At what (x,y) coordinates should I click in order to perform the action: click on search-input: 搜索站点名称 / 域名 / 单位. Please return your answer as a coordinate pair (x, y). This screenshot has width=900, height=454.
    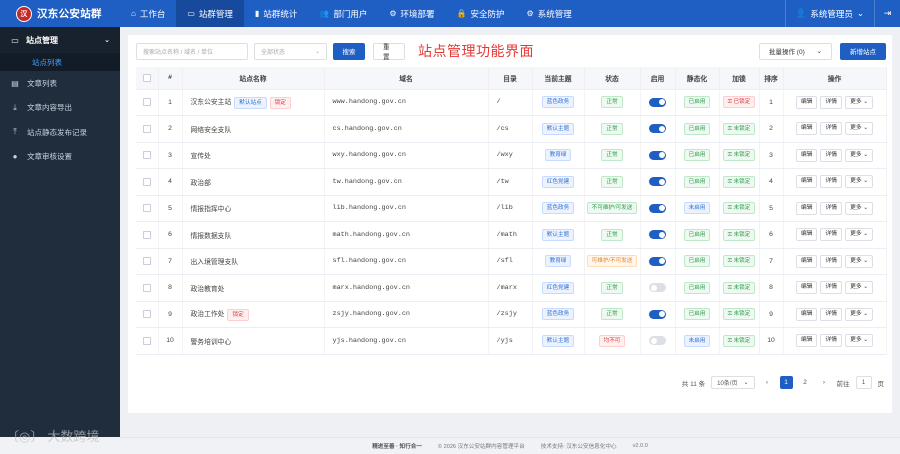
    Looking at the image, I should click on (192, 51).